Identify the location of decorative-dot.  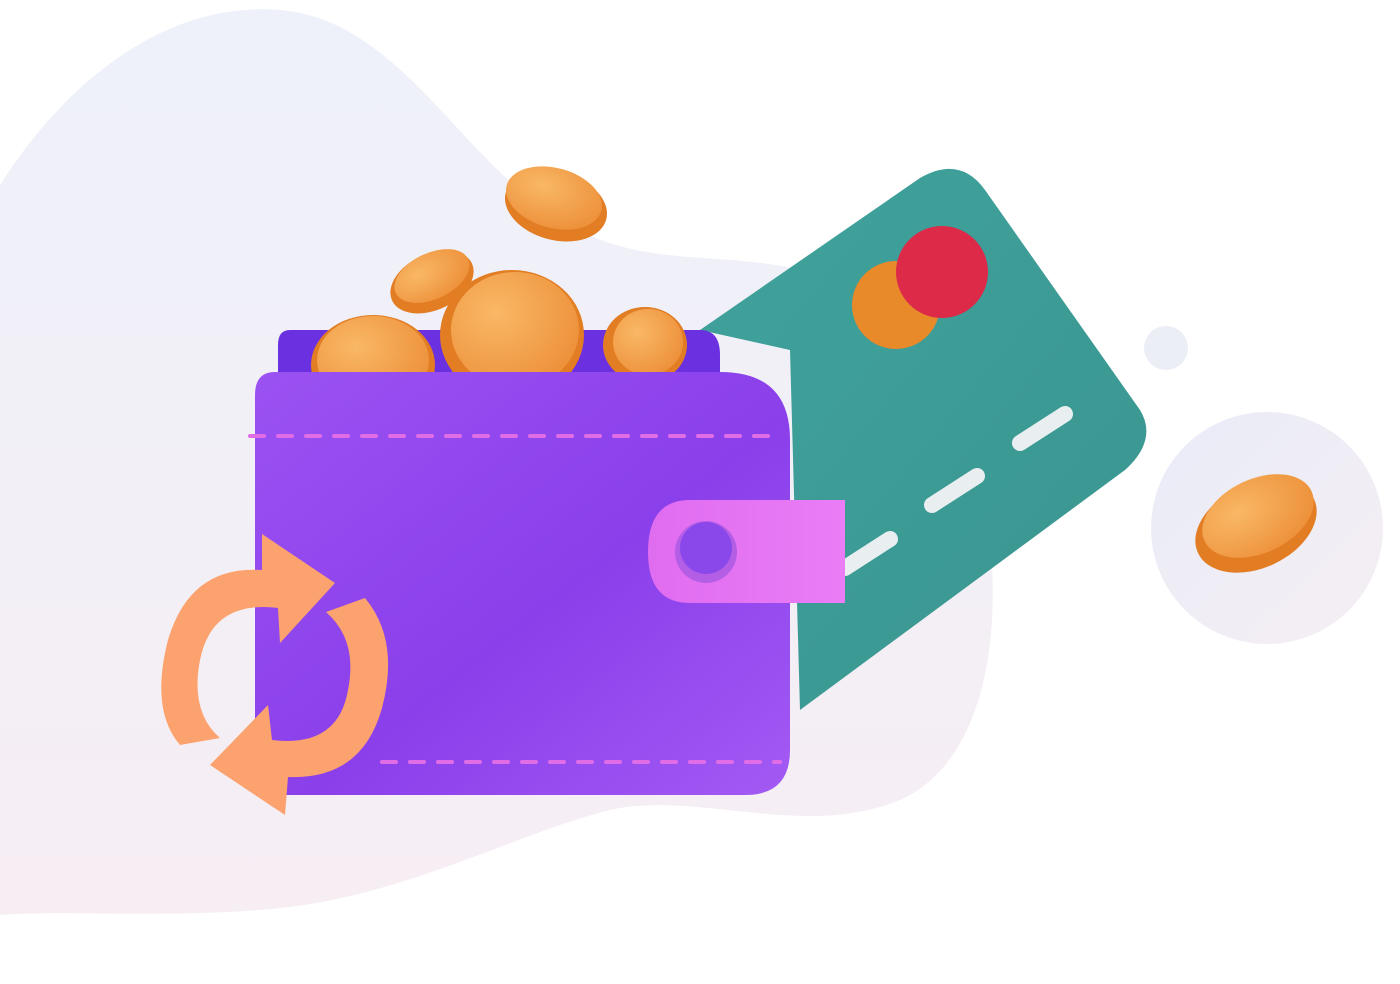
(1166, 348).